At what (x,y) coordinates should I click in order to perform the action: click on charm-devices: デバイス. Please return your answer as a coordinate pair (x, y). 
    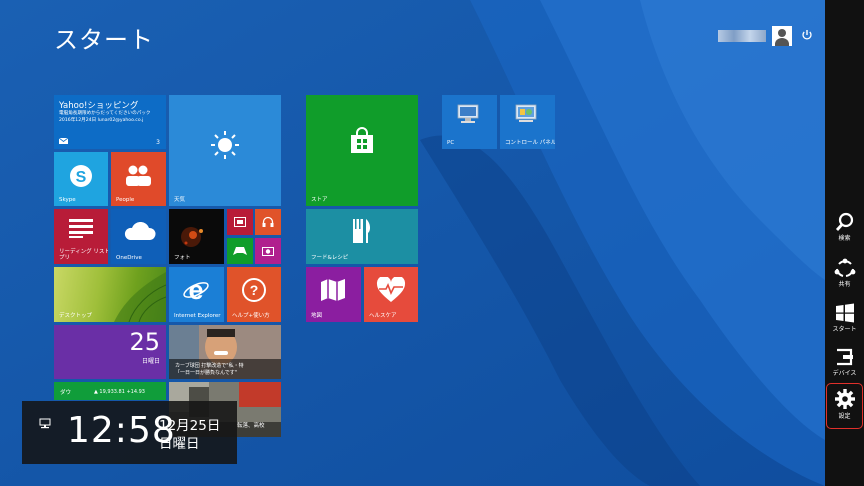
    Looking at the image, I should click on (844, 365).